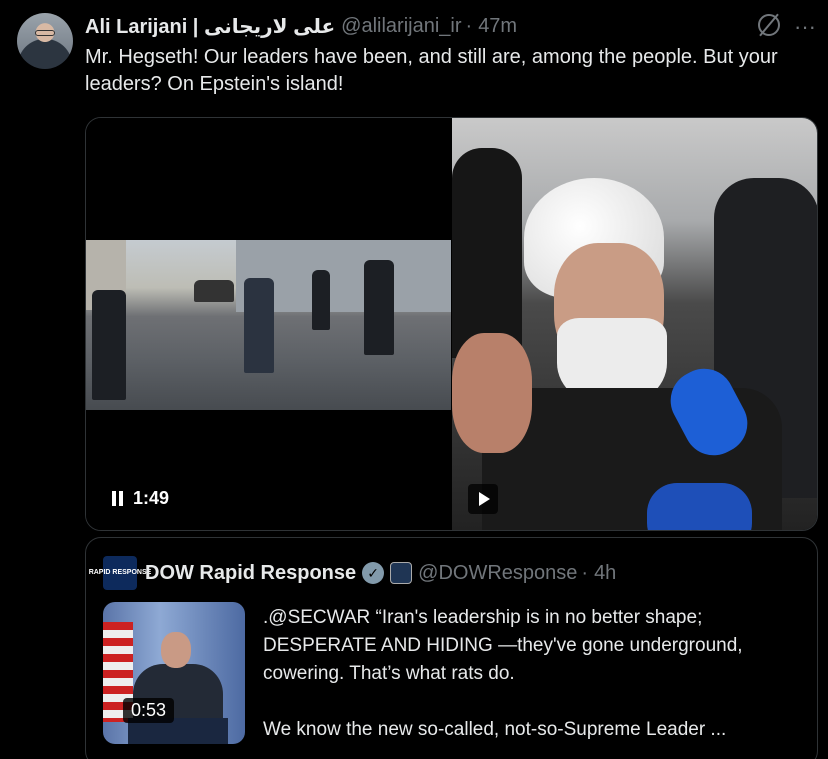 The height and width of the screenshot is (759, 828). What do you see at coordinates (401, 573) in the screenshot?
I see `affiliation-badge-icon` at bounding box center [401, 573].